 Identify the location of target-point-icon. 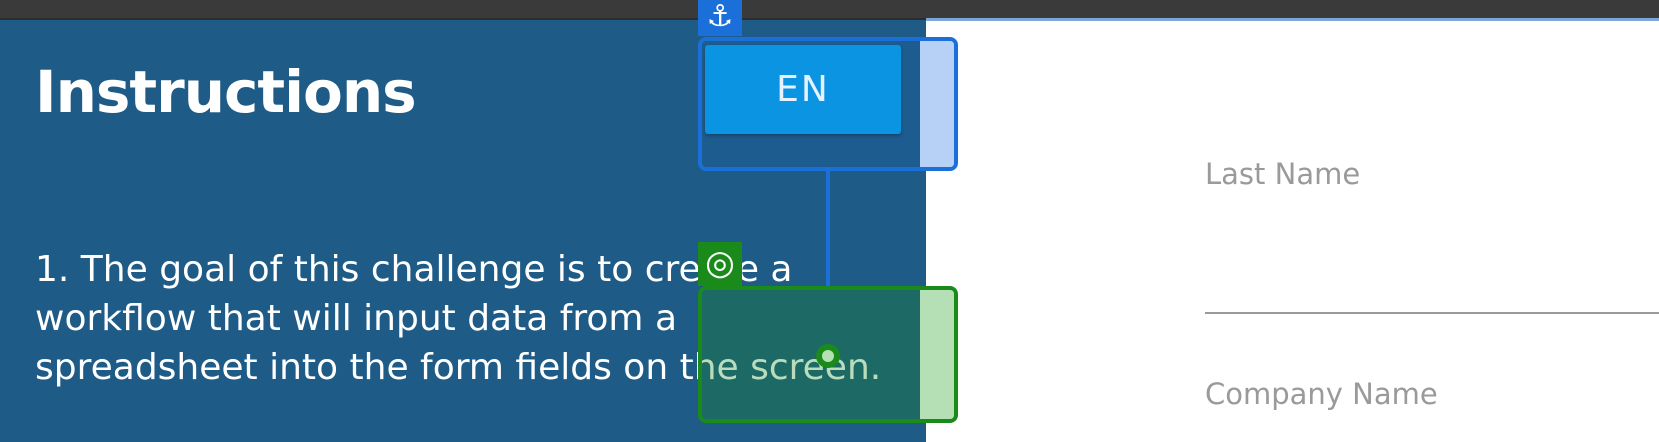
(828, 356).